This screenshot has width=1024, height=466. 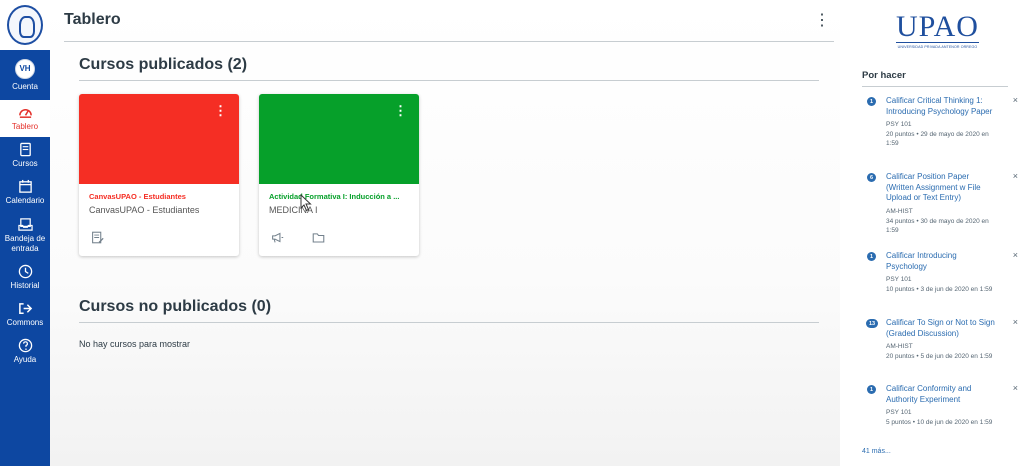 I want to click on nav-courses: Cursos, so click(x=25, y=155).